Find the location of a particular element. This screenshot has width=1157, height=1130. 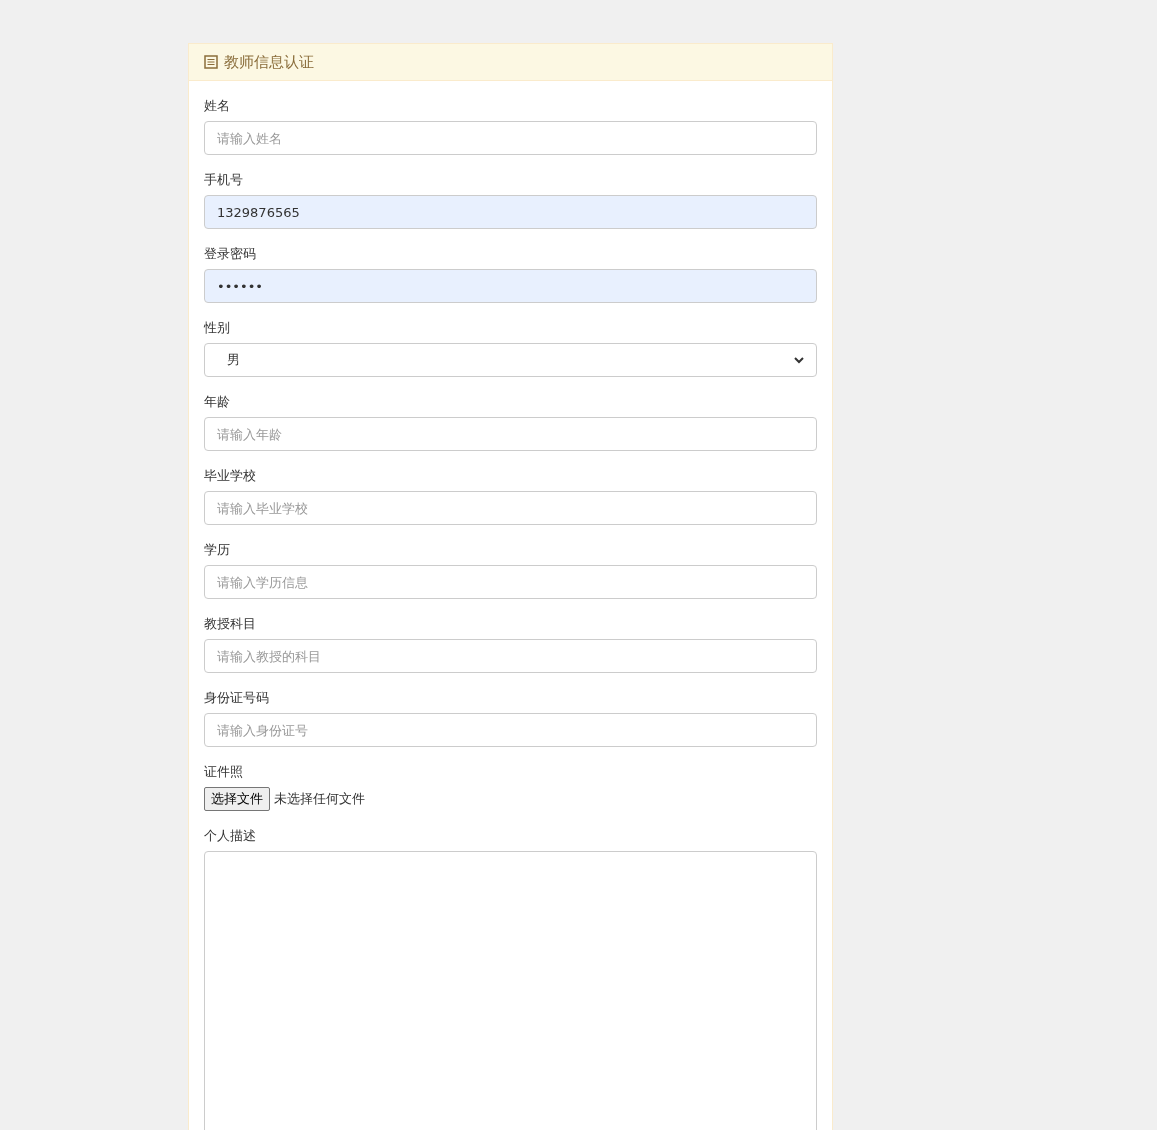

input-field: 请输入毕业学校 is located at coordinates (510, 508).